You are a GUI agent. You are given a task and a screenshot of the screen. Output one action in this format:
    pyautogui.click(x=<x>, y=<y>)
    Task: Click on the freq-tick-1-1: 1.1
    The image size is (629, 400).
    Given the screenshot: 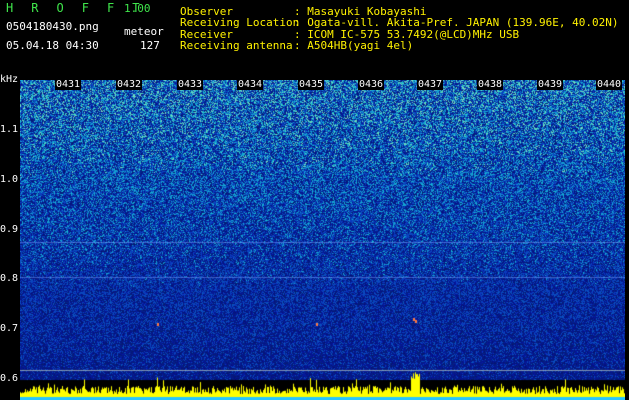 What is the action you would take?
    pyautogui.click(x=9, y=129)
    